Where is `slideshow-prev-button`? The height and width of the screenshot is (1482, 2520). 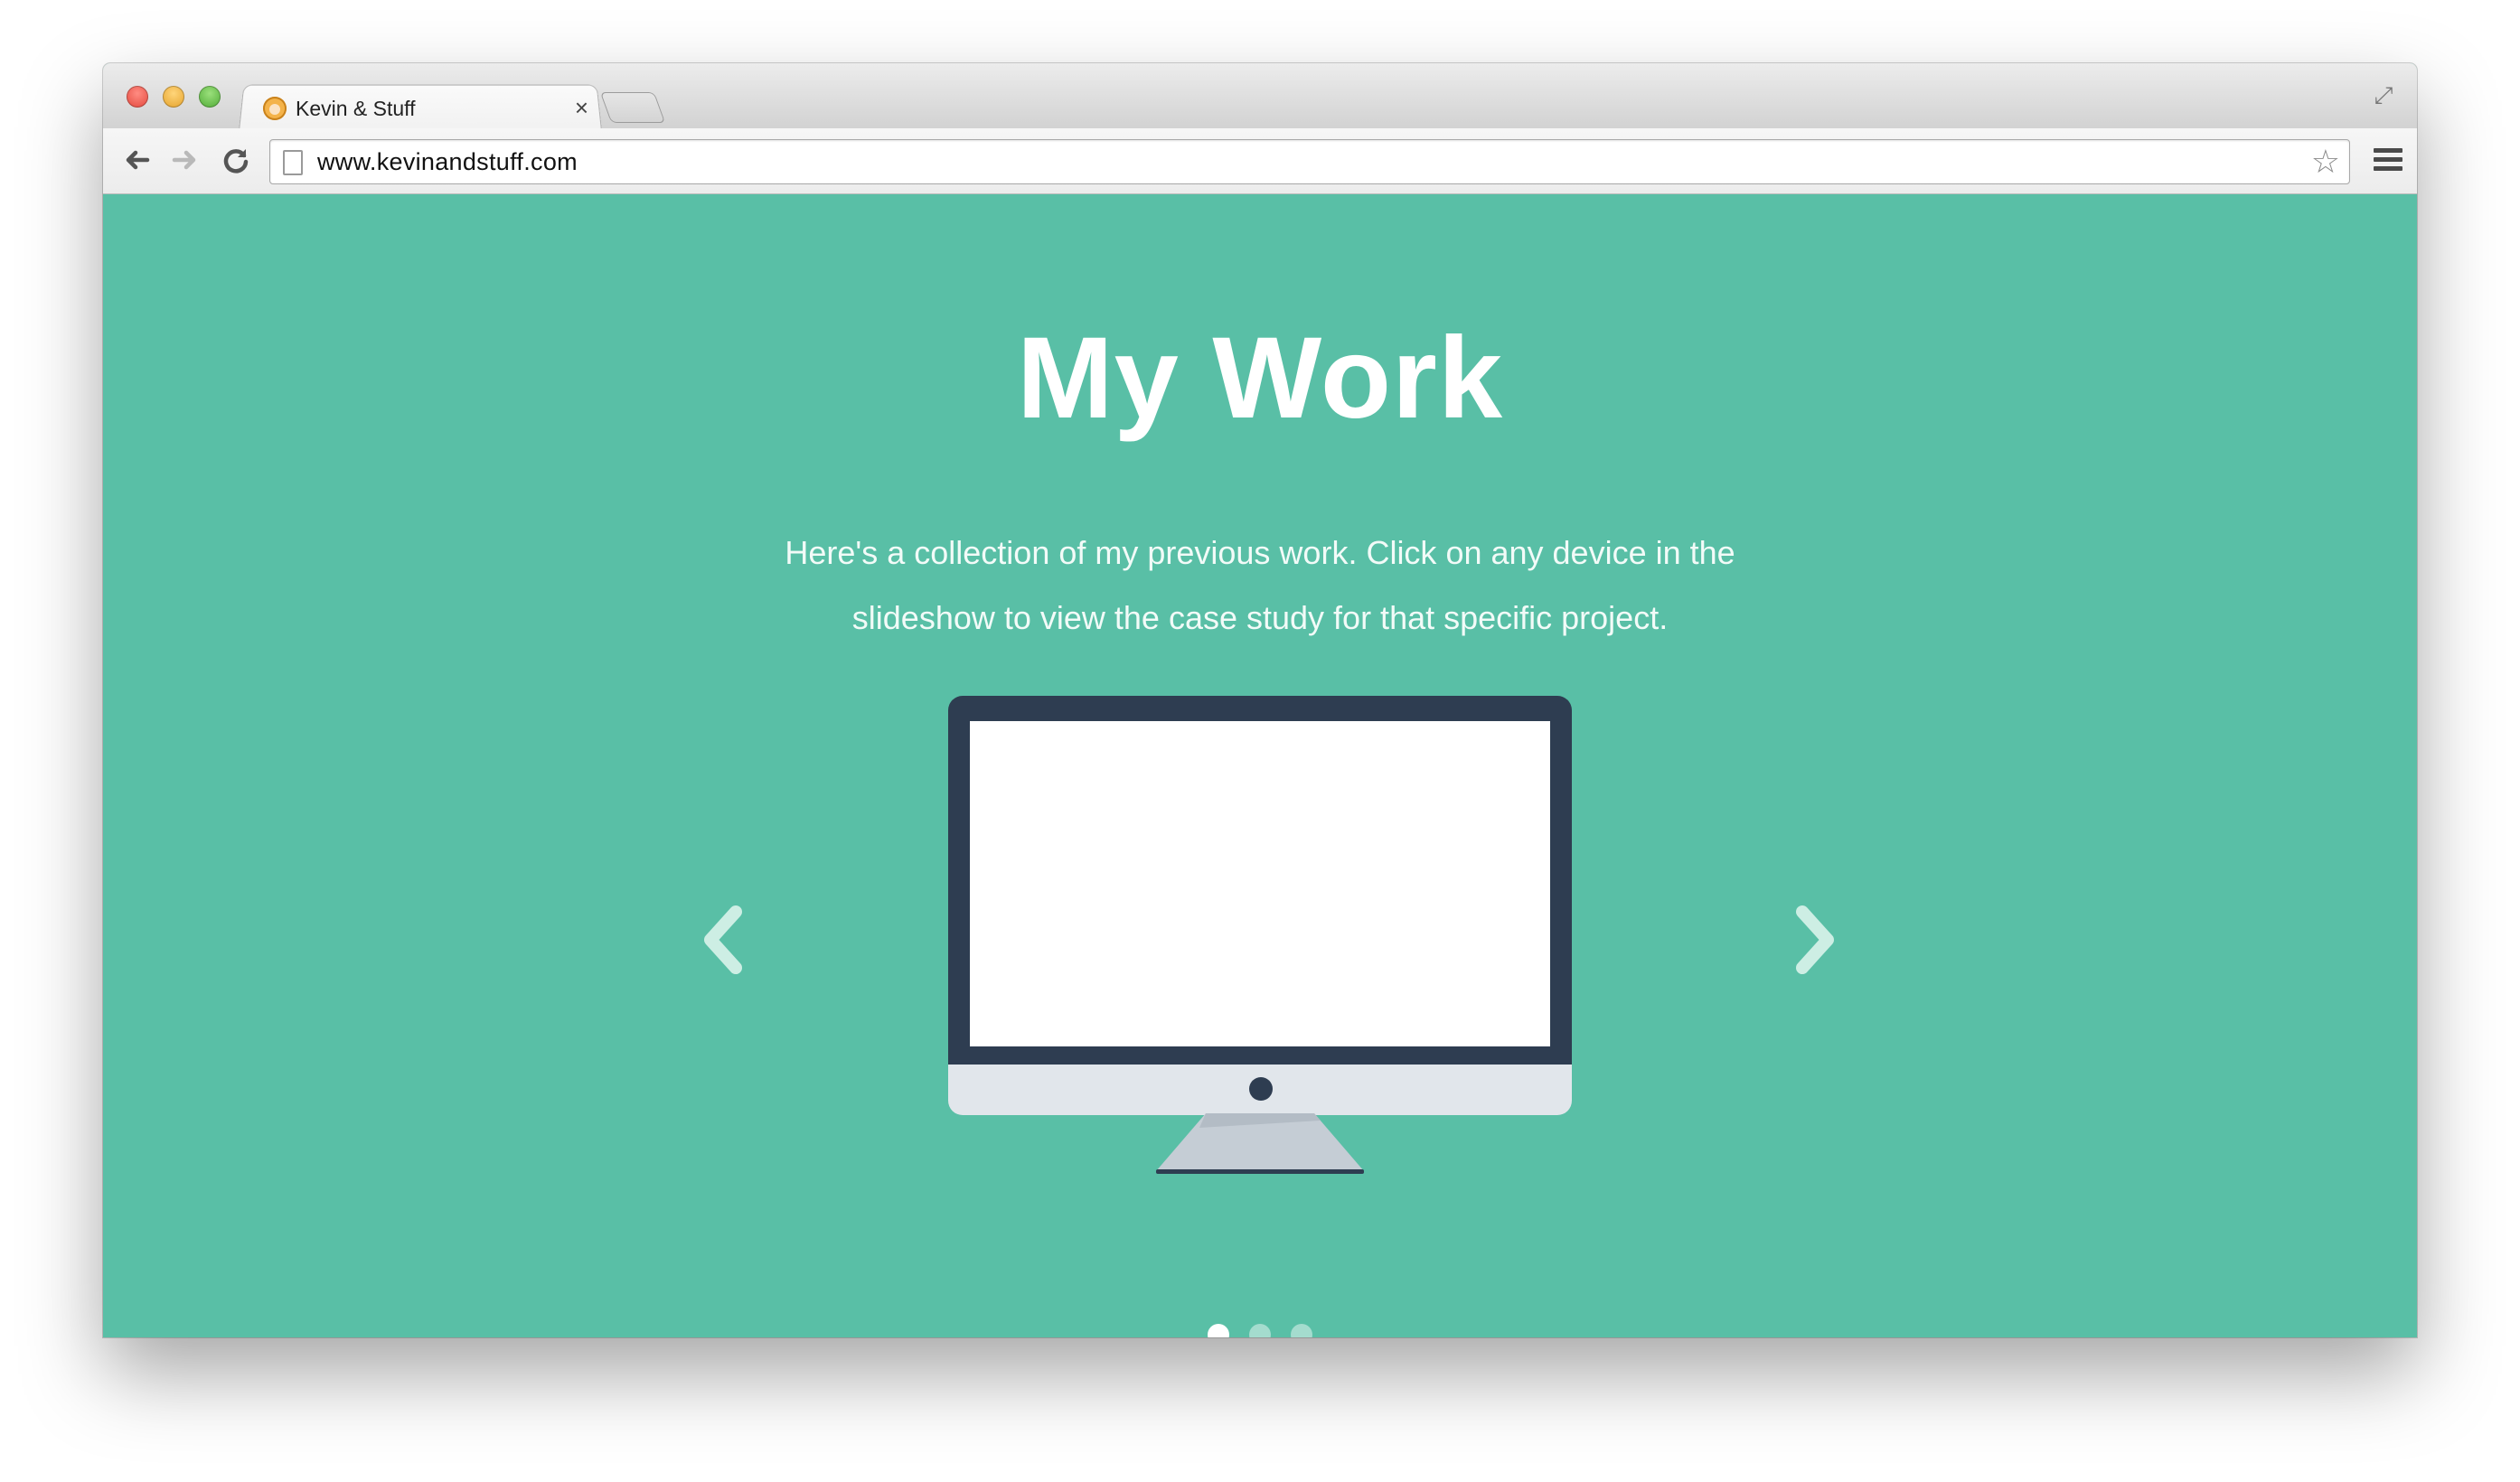
slideshow-prev-button is located at coordinates (723, 939).